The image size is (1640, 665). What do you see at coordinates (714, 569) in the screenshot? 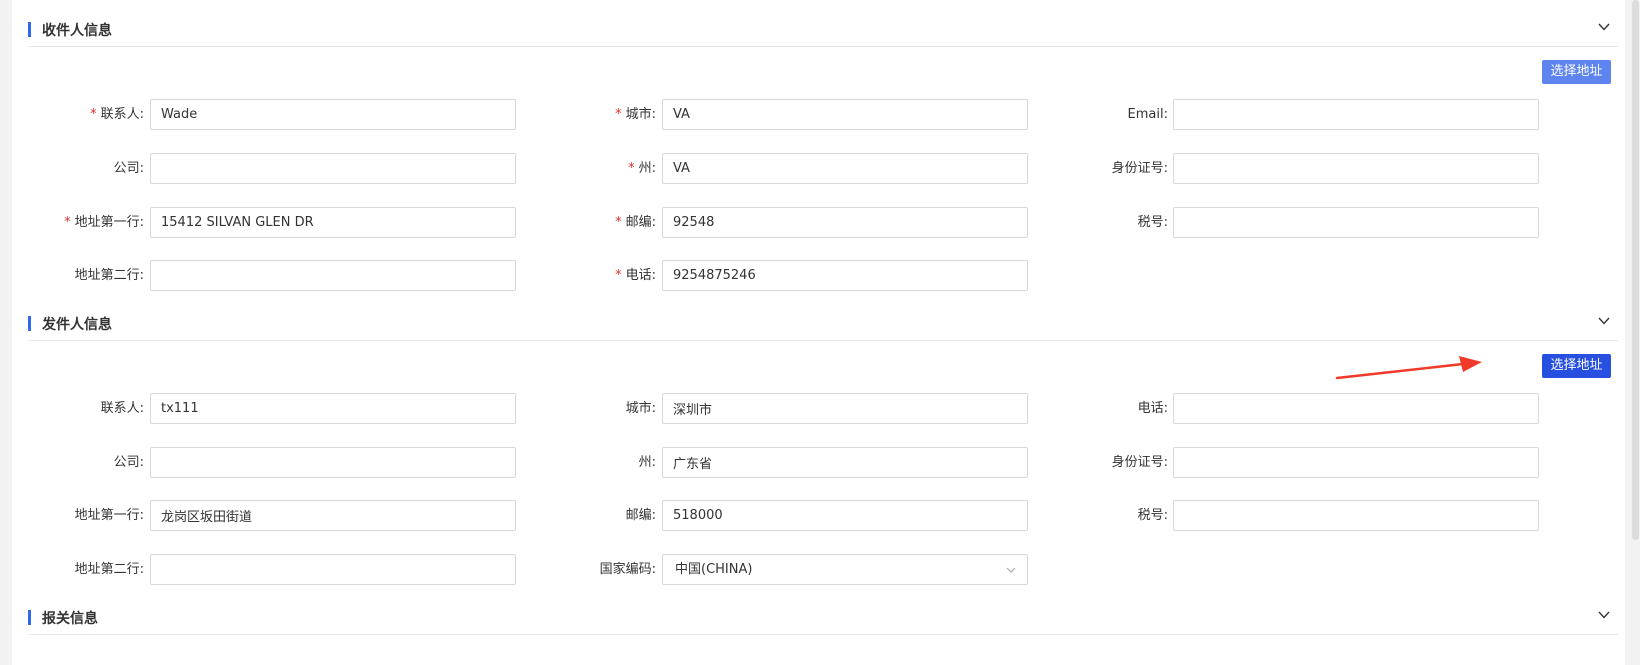
I see `country-code-selected-value: 中国(CHINA)` at bounding box center [714, 569].